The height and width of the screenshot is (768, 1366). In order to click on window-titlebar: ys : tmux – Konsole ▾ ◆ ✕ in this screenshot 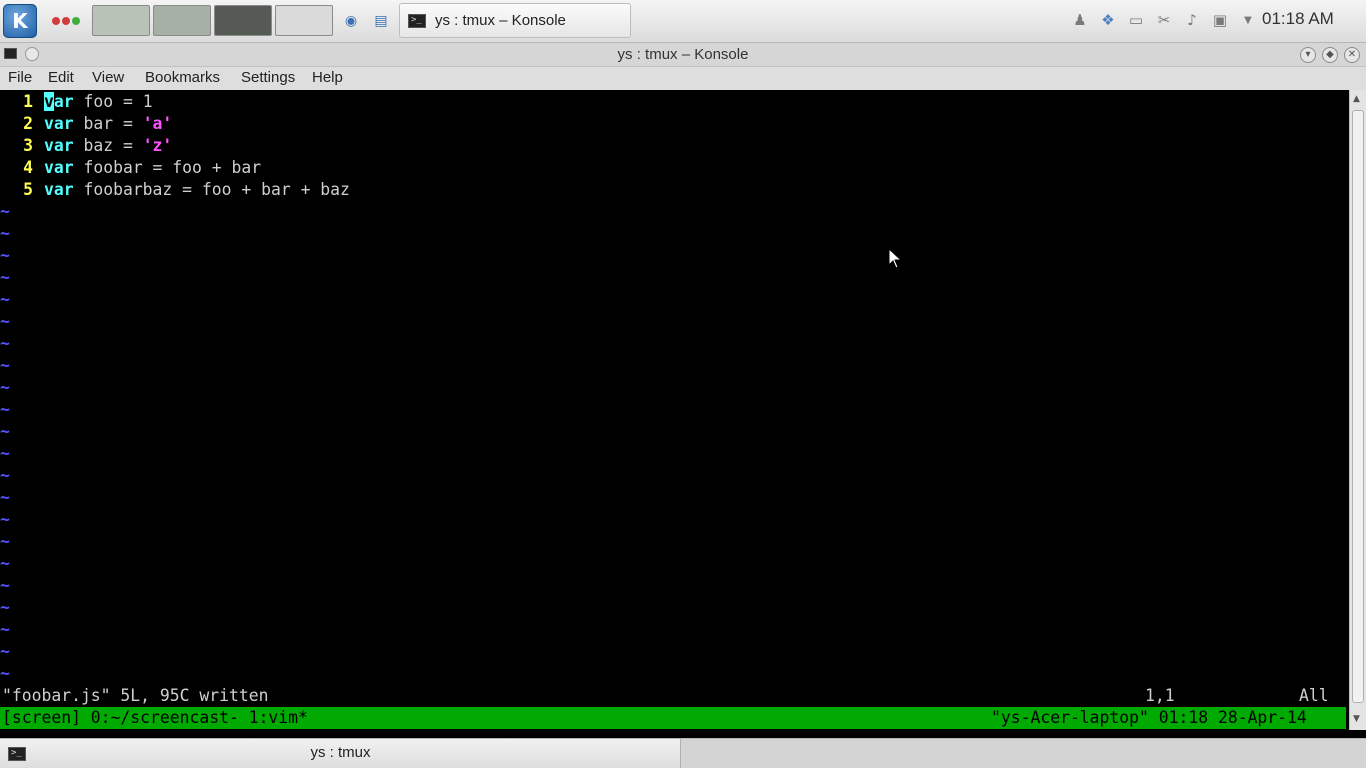, I will do `click(683, 55)`.